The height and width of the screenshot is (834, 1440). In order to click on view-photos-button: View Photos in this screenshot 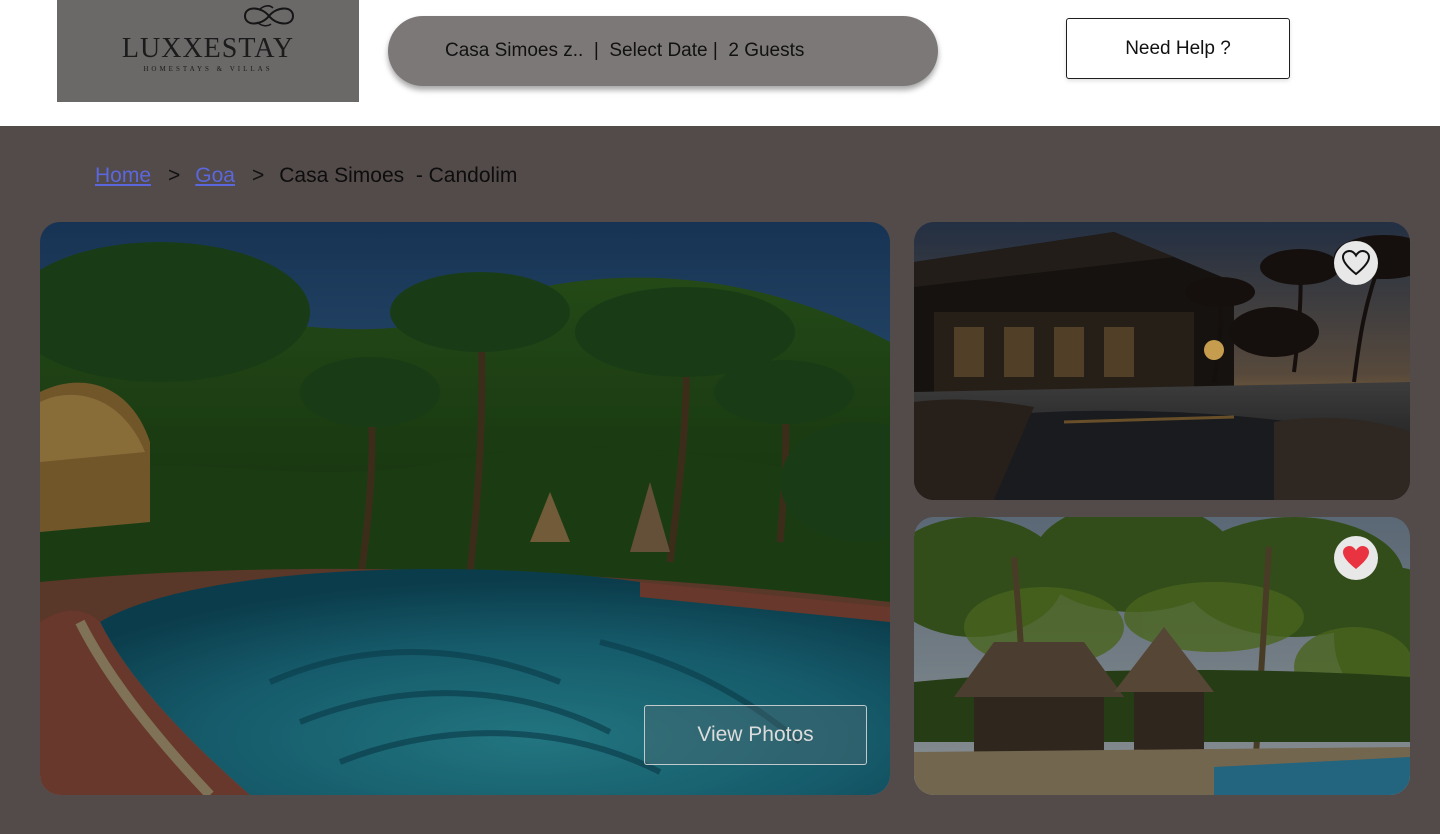, I will do `click(755, 735)`.